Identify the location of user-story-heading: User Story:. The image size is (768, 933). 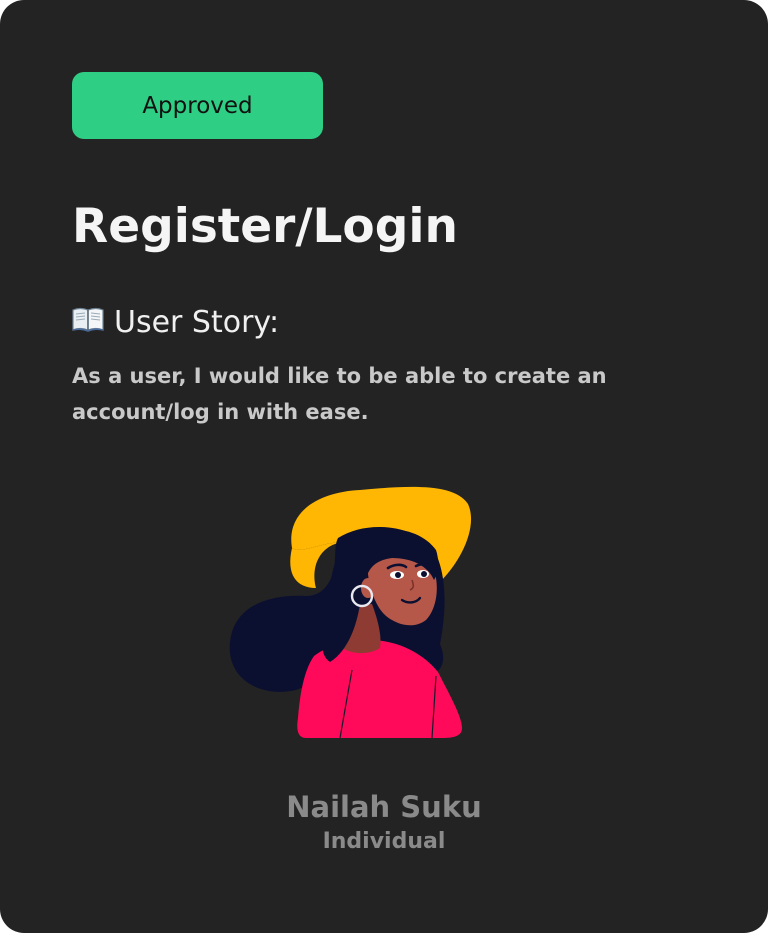
(175, 322).